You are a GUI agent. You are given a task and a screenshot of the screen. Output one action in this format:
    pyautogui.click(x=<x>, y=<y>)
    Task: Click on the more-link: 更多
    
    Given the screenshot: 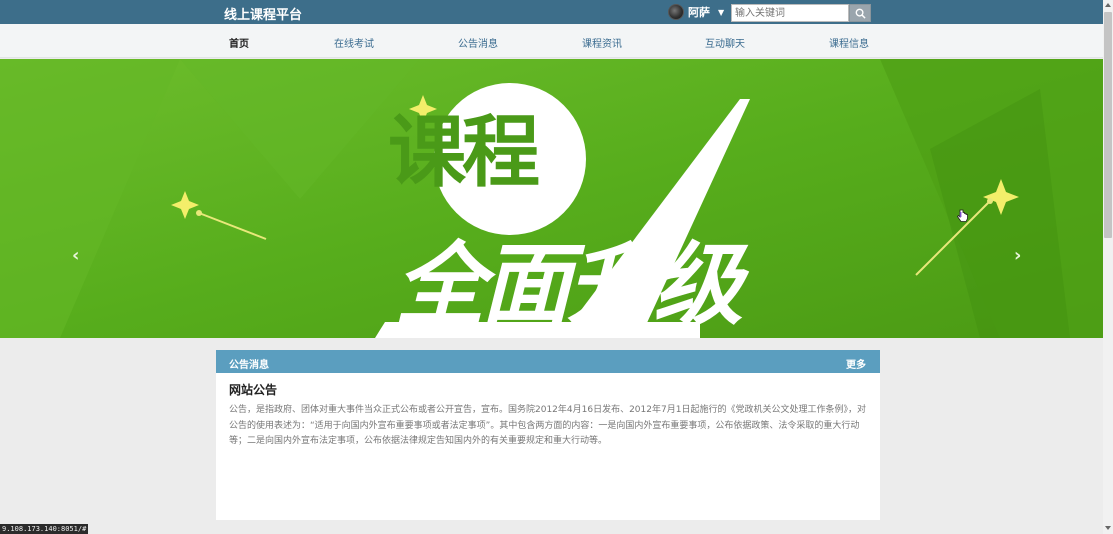 What is the action you would take?
    pyautogui.click(x=856, y=363)
    